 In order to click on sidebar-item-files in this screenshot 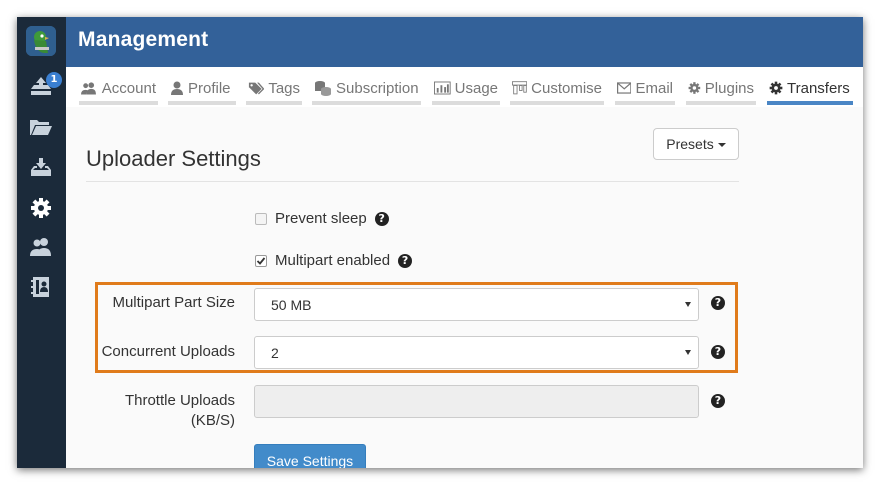, I will do `click(41, 127)`.